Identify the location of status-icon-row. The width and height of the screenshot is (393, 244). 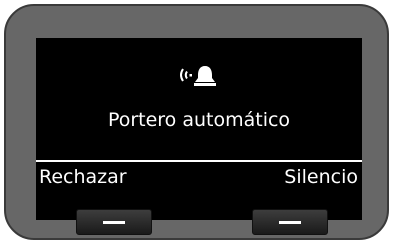
(199, 75).